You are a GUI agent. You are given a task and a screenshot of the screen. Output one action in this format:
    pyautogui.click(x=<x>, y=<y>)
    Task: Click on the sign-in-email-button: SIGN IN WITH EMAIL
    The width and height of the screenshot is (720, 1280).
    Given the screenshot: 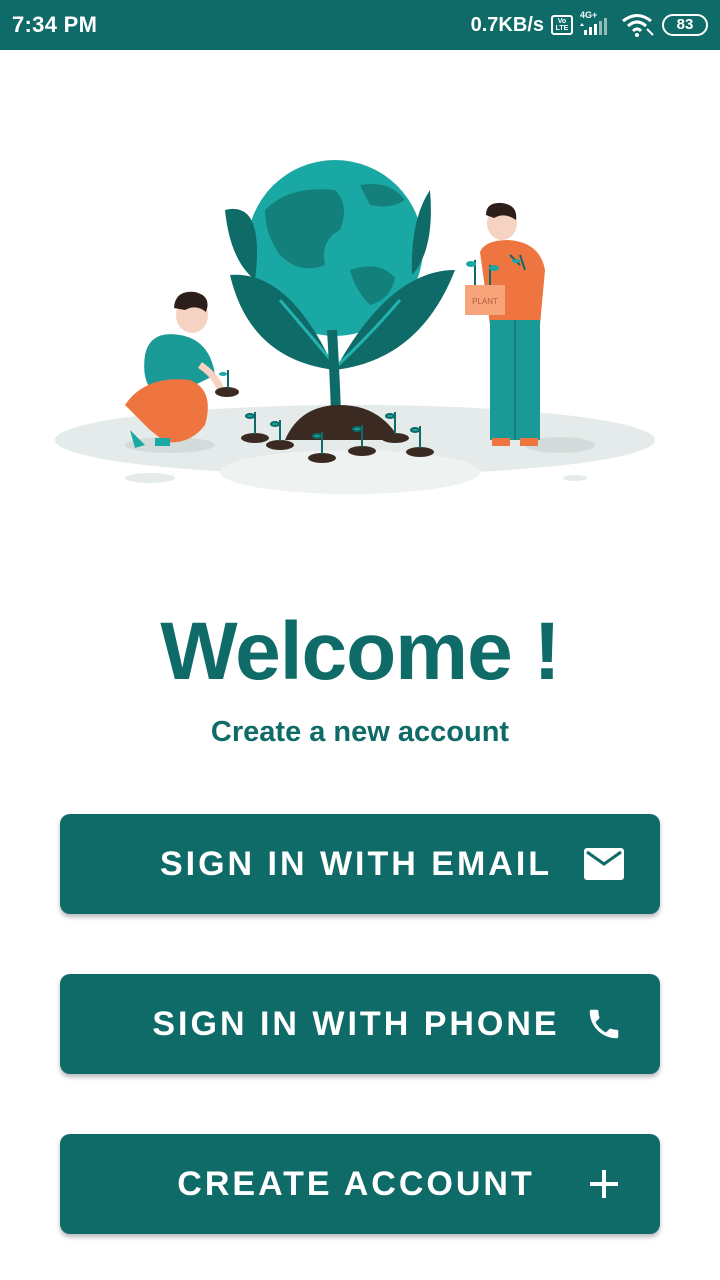 What is the action you would take?
    pyautogui.click(x=360, y=864)
    